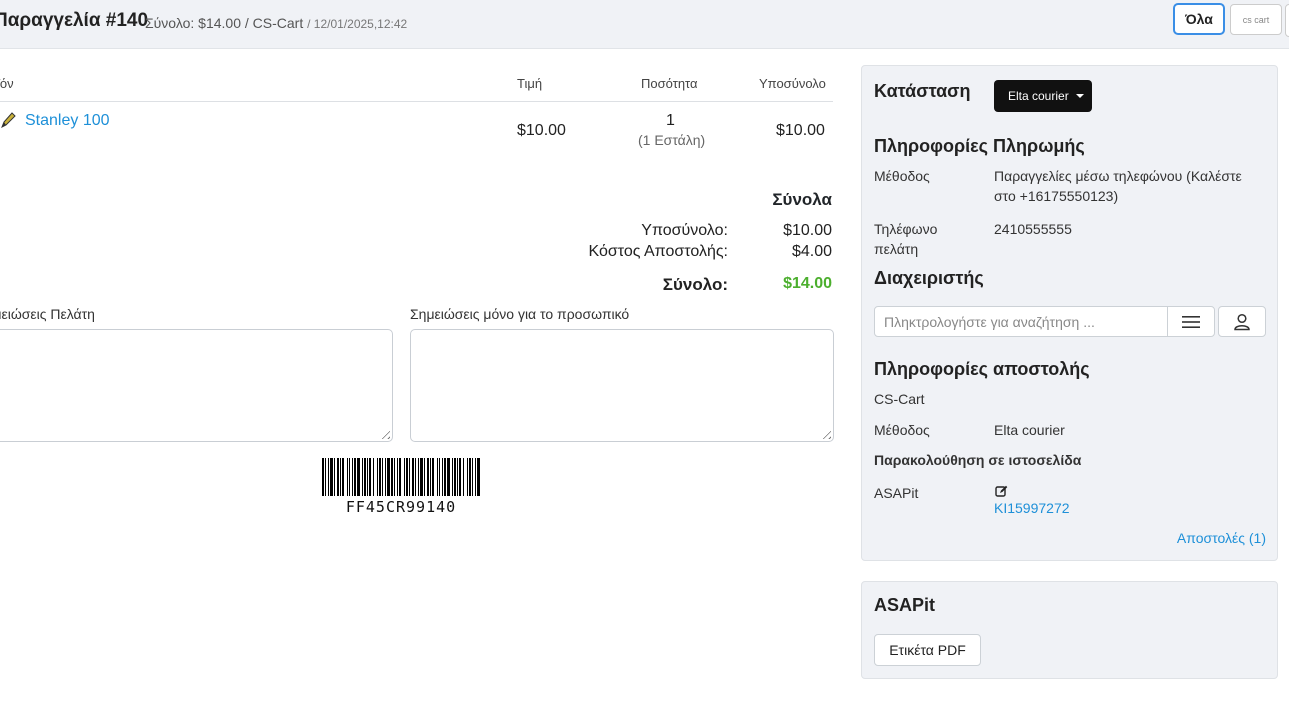 The image size is (1289, 712). Describe the element at coordinates (978, 460) in the screenshot. I see `tracking-title: Παρακολούθηση σε ιστοσελίδα` at that location.